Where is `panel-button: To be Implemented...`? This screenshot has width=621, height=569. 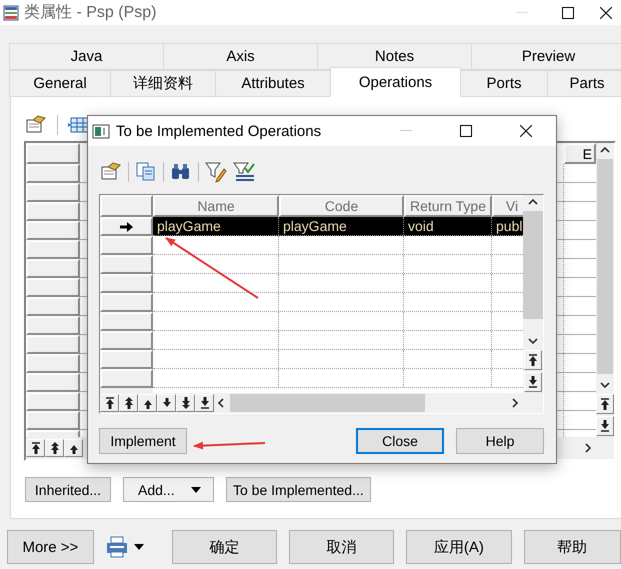
panel-button: To be Implemented... is located at coordinates (298, 489).